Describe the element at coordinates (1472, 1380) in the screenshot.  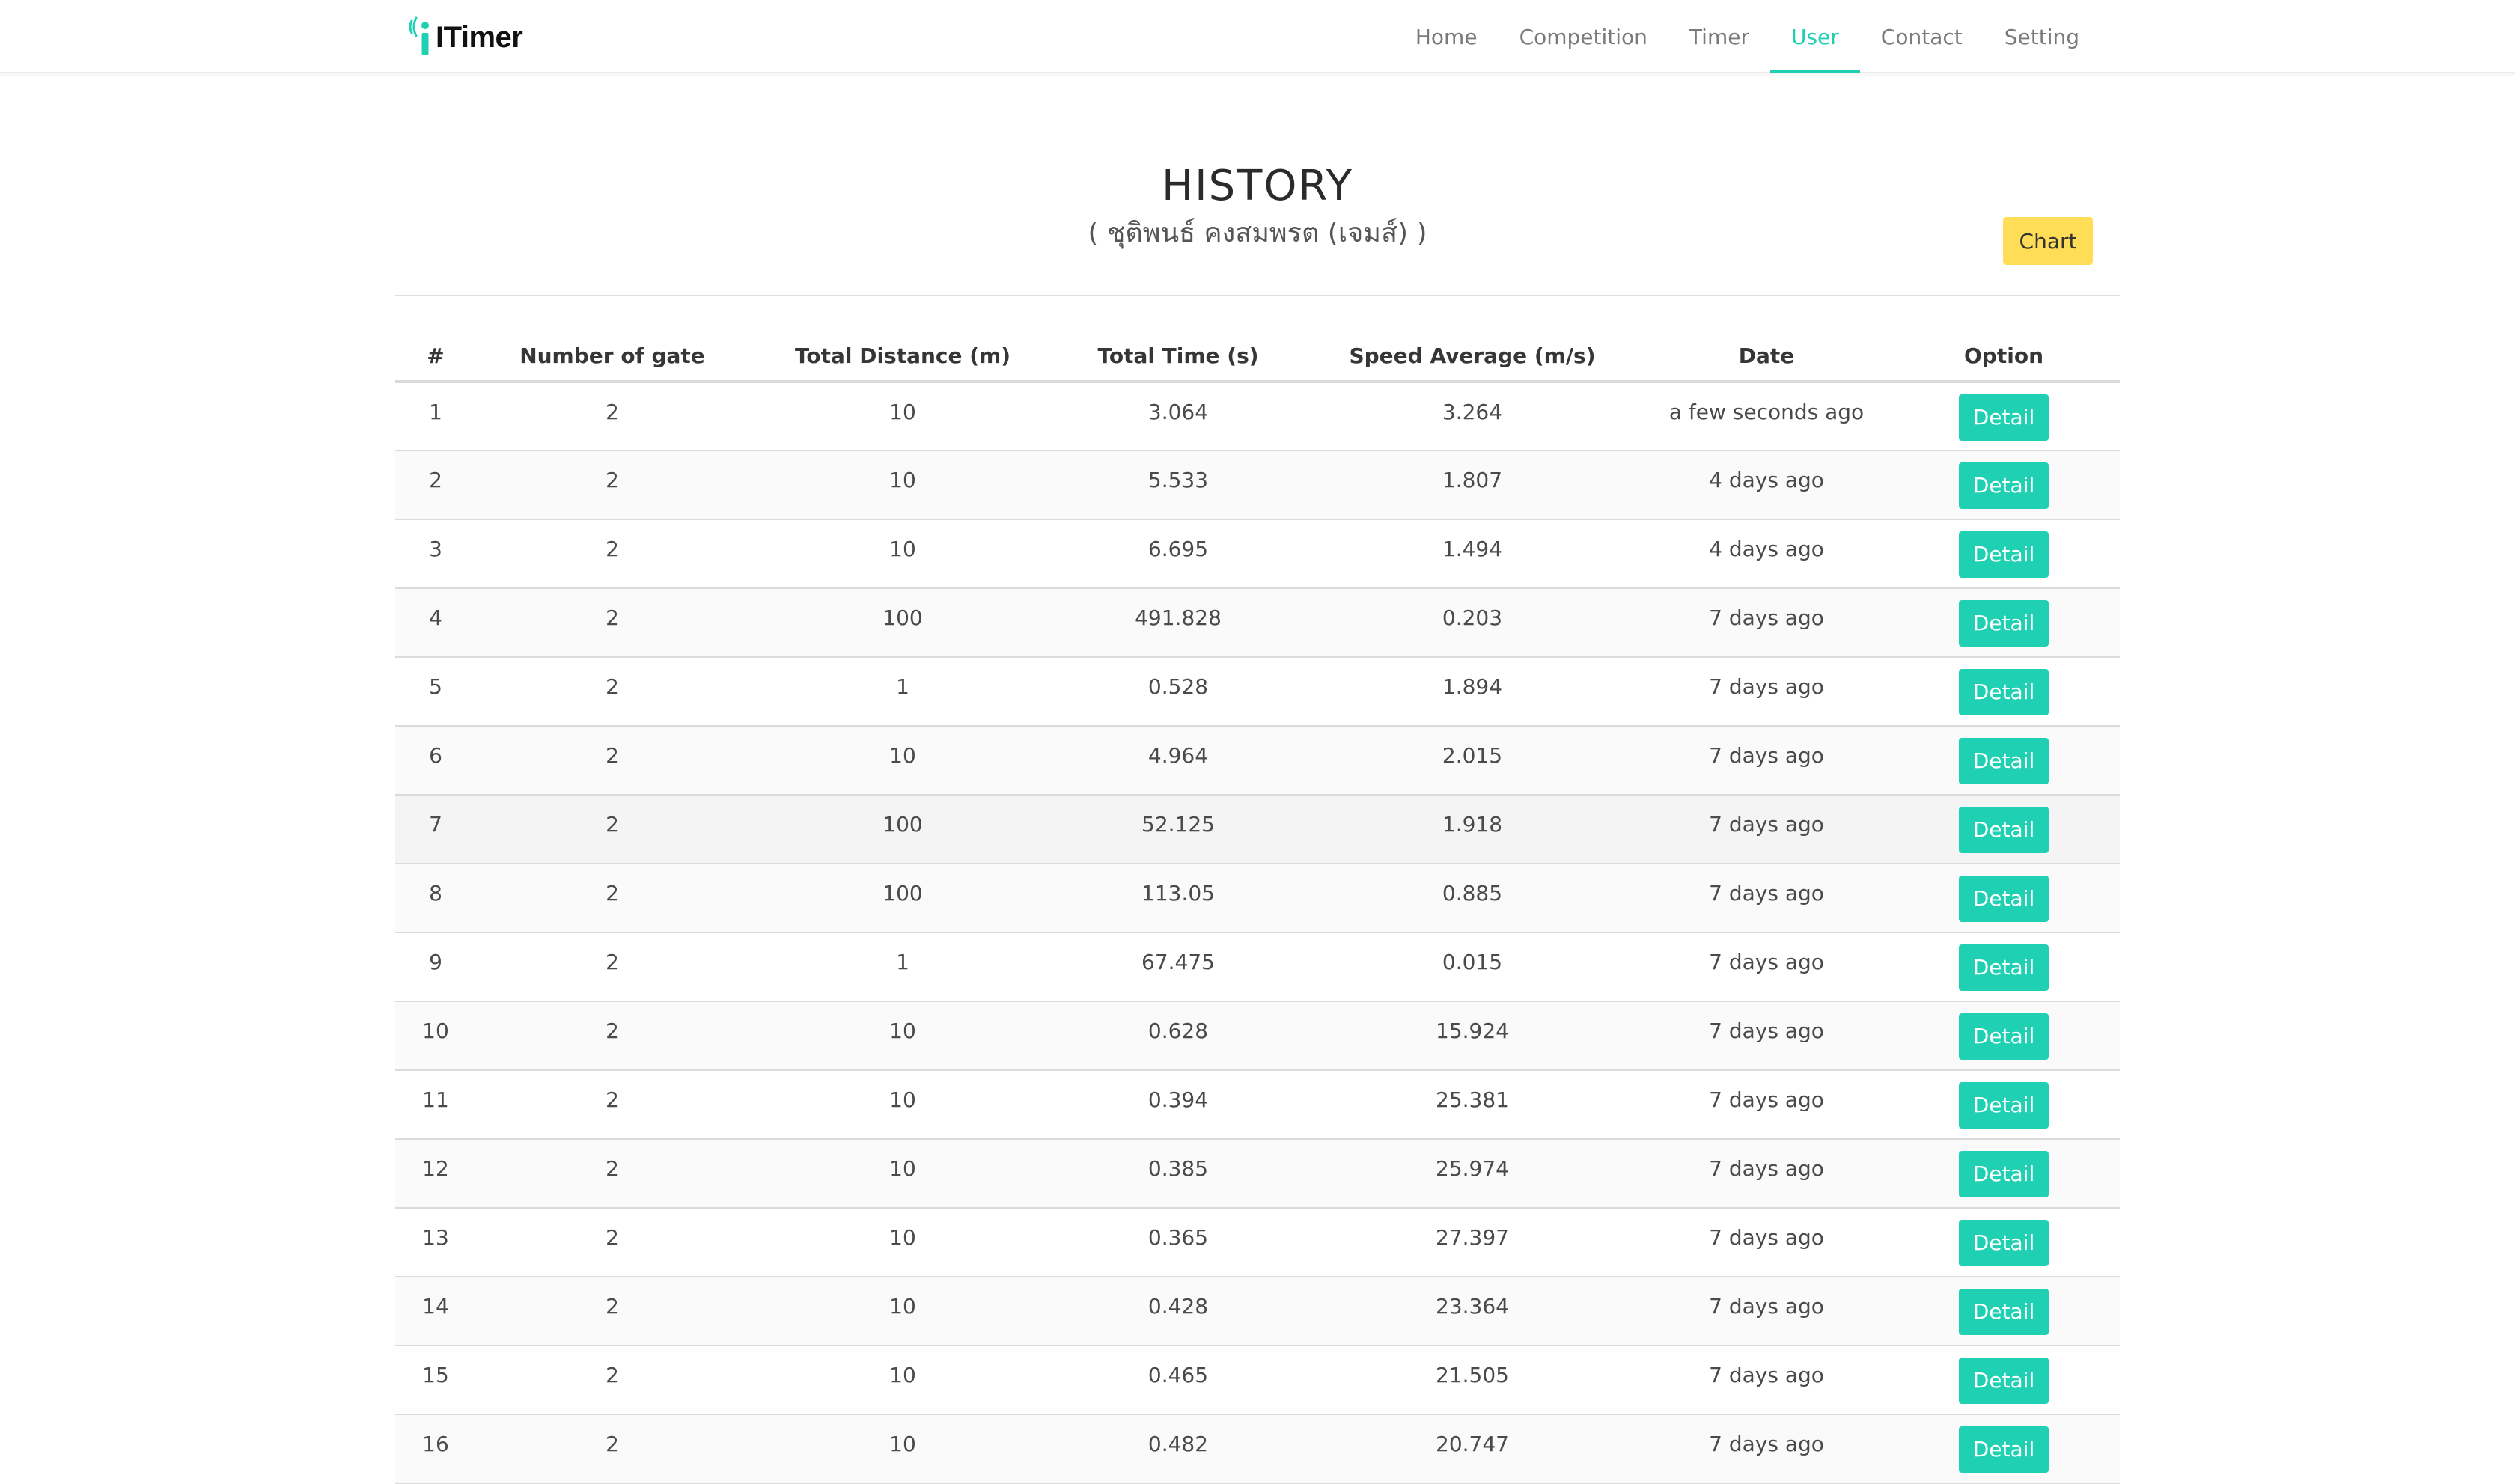
I see `speed-average-cell: 21.505` at that location.